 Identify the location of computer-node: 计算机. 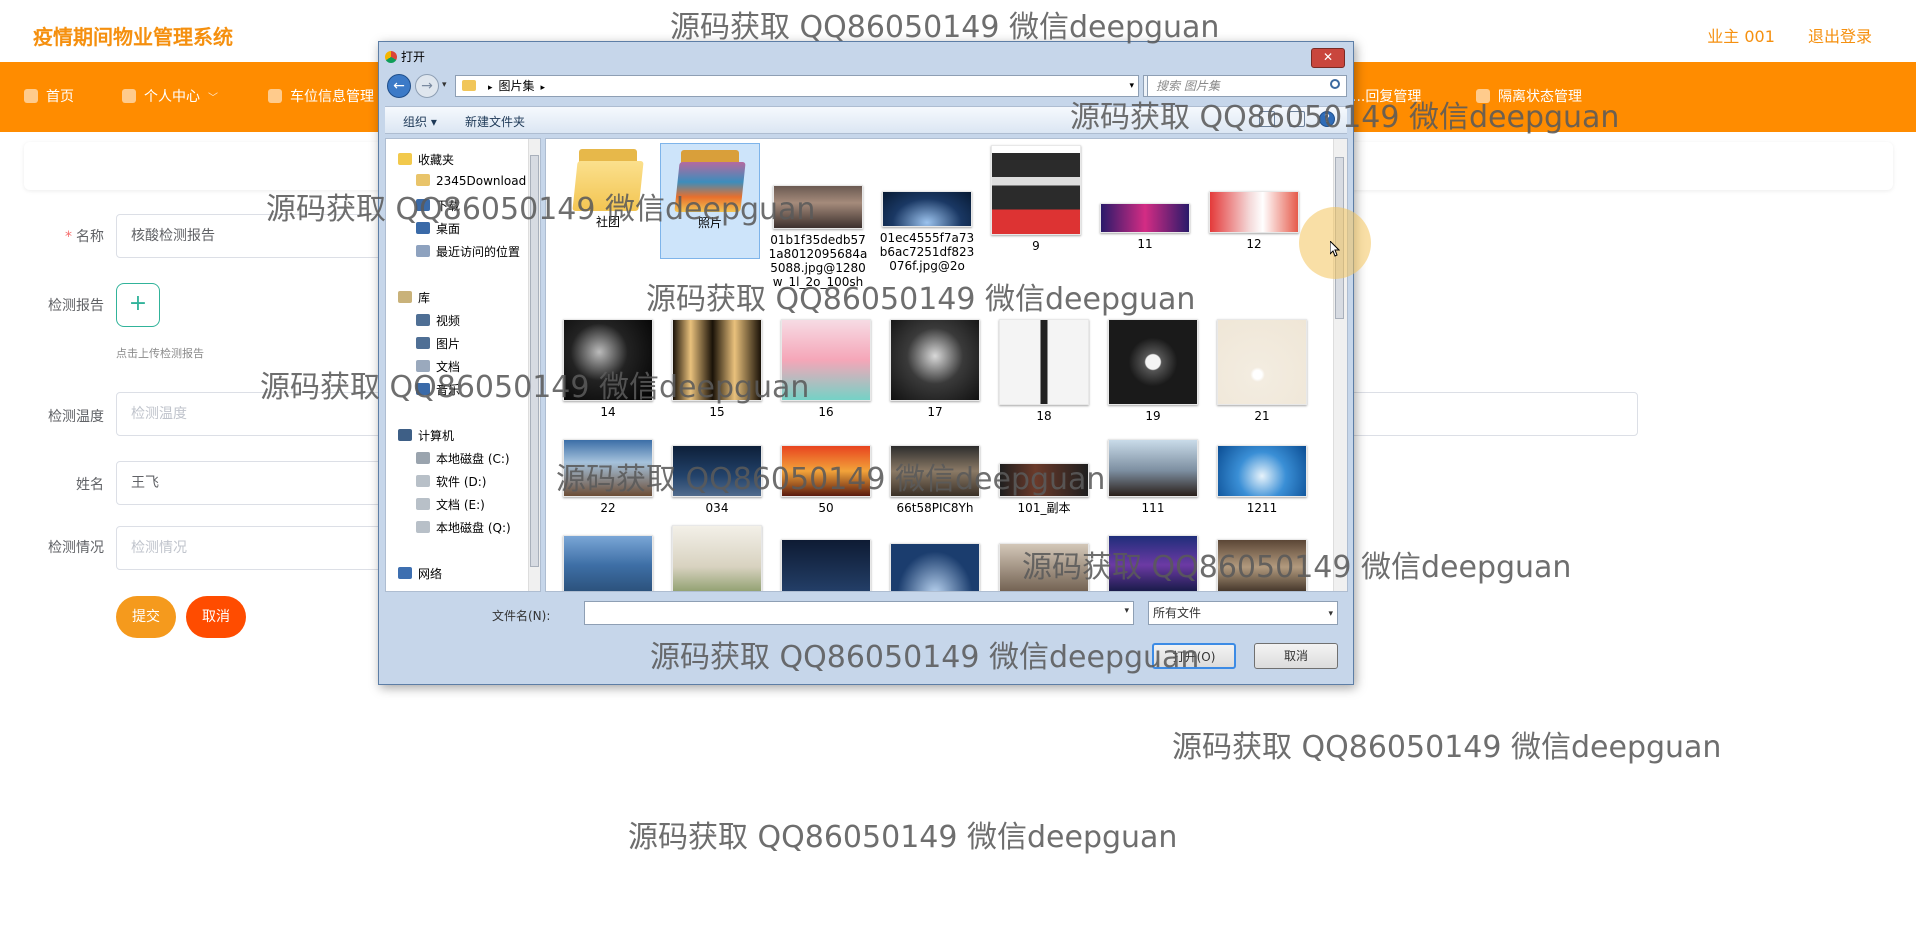
(426, 435).